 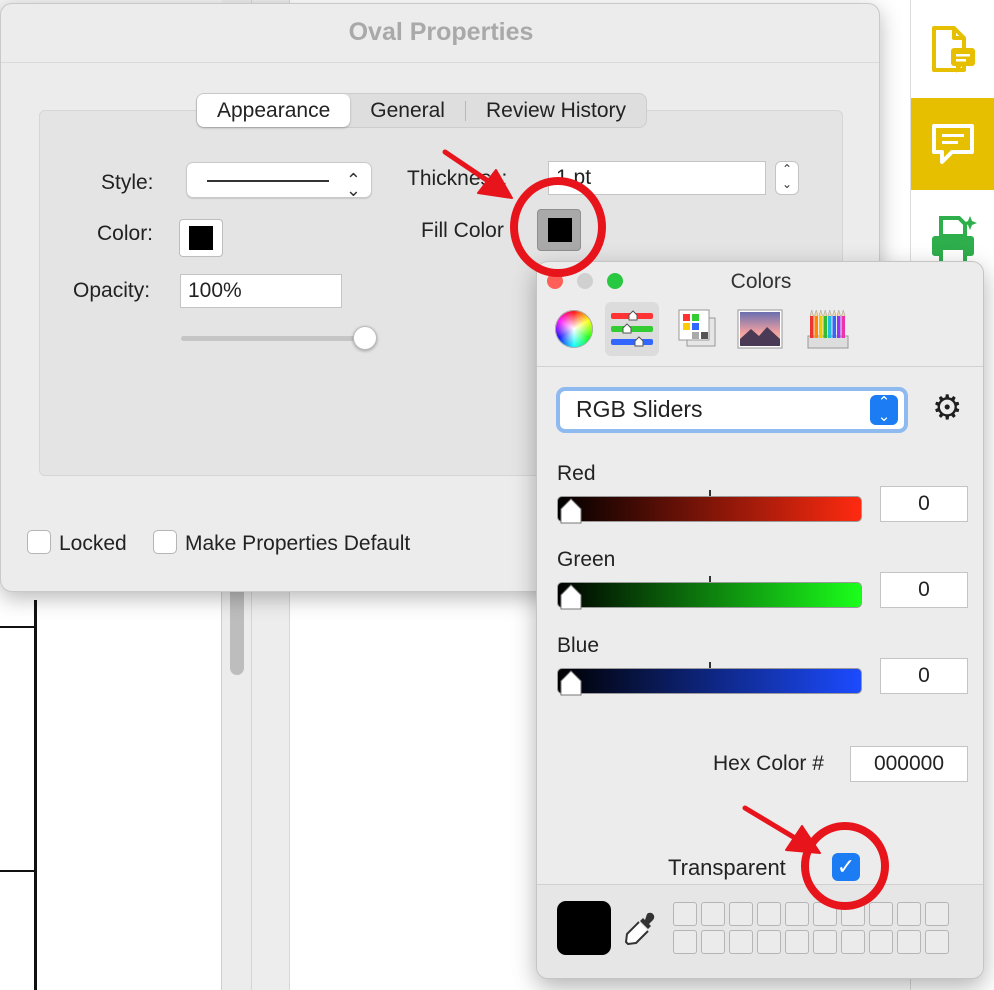 What do you see at coordinates (556, 110) in the screenshot?
I see `tab-review-history: Review History` at bounding box center [556, 110].